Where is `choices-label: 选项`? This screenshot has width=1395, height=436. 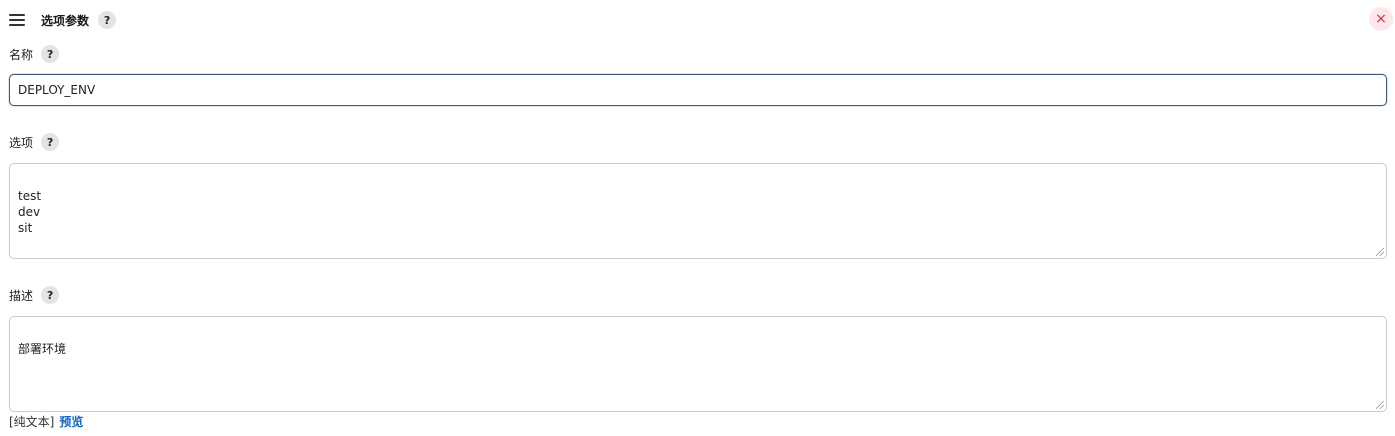
choices-label: 选项 is located at coordinates (21, 142).